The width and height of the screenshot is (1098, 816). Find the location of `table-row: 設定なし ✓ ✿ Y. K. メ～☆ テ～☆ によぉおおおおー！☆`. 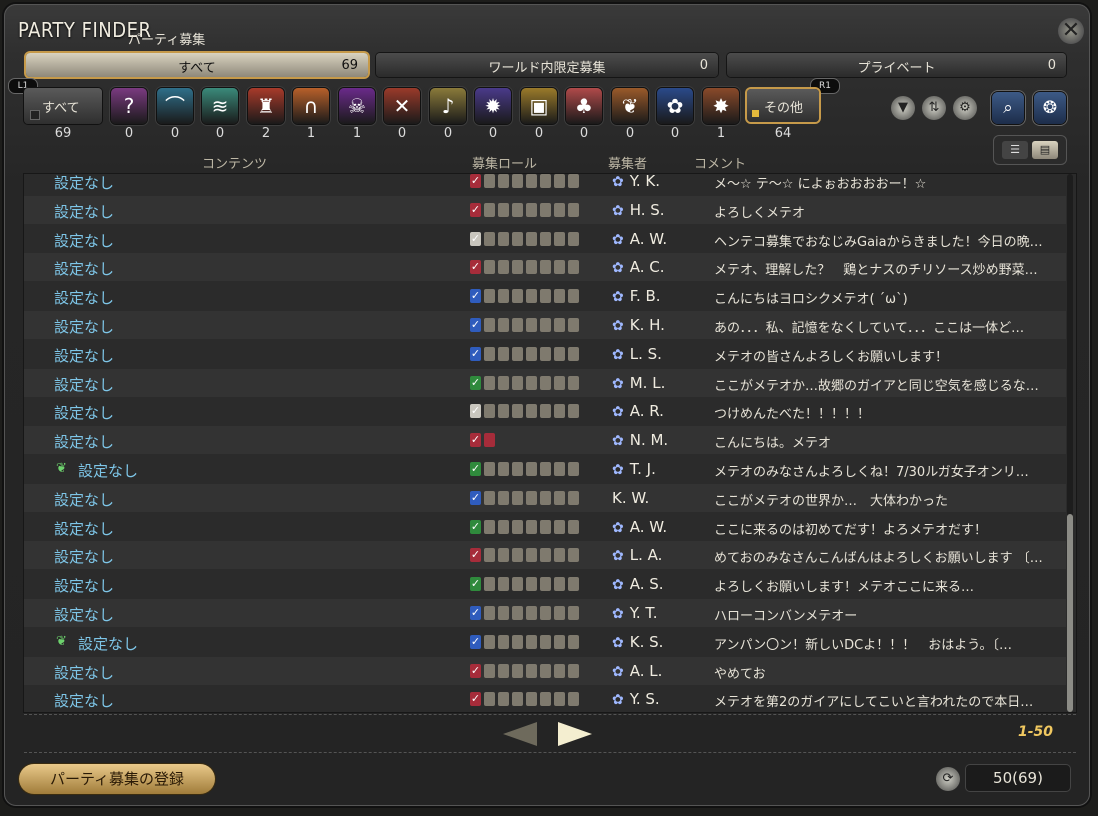

table-row: 設定なし ✓ ✿ Y. K. メ～☆ テ～☆ によぉおおおおー！☆ is located at coordinates (545, 184).